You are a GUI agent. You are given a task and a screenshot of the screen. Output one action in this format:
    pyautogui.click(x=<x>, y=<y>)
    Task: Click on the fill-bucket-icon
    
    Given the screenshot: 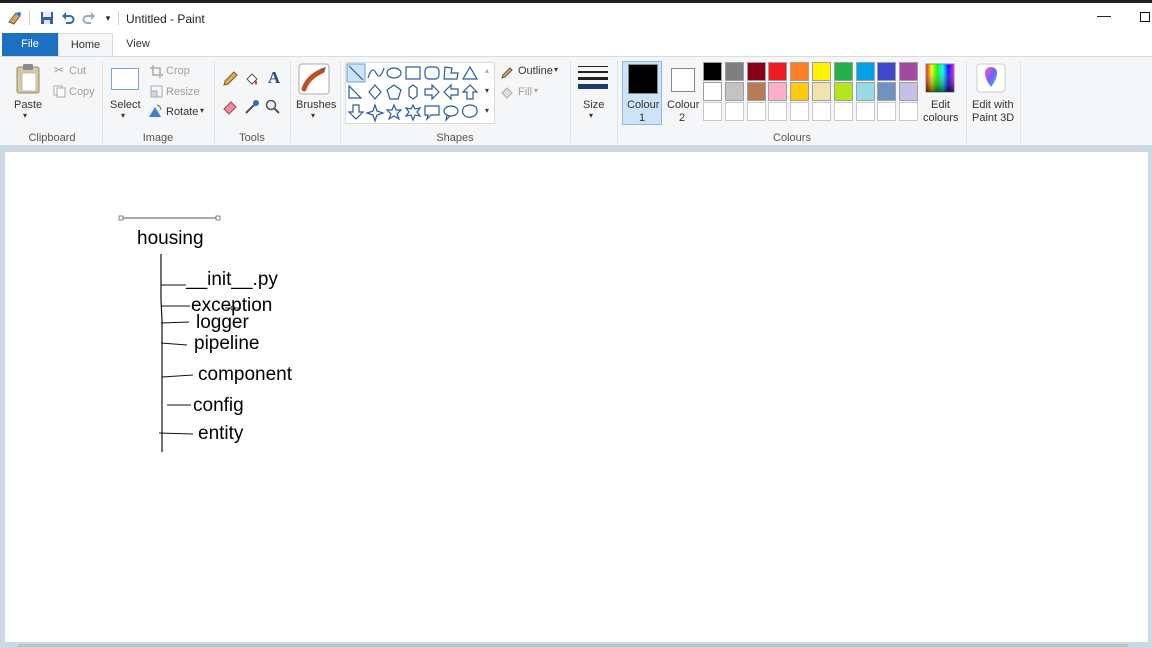 What is the action you would take?
    pyautogui.click(x=252, y=79)
    